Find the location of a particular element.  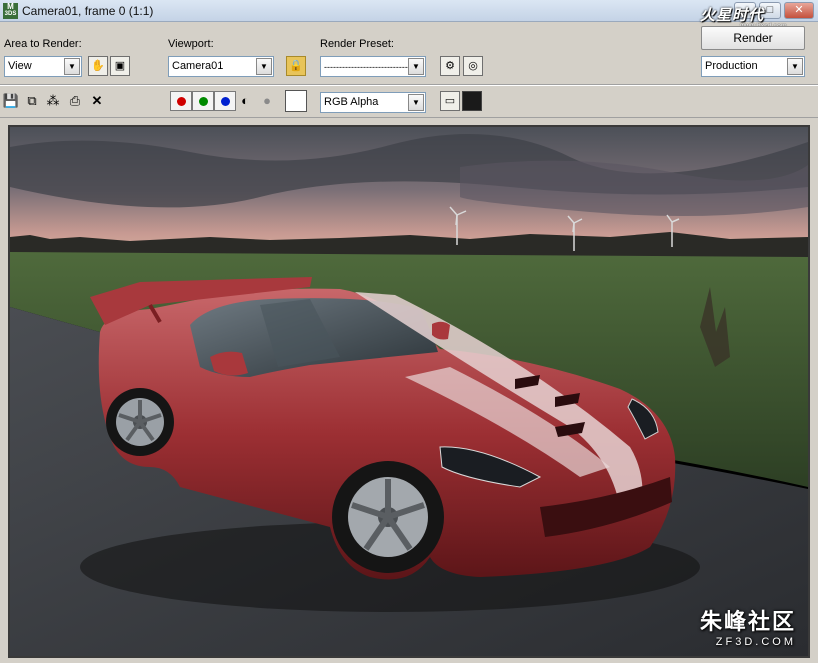

color-swatch is located at coordinates (296, 101).